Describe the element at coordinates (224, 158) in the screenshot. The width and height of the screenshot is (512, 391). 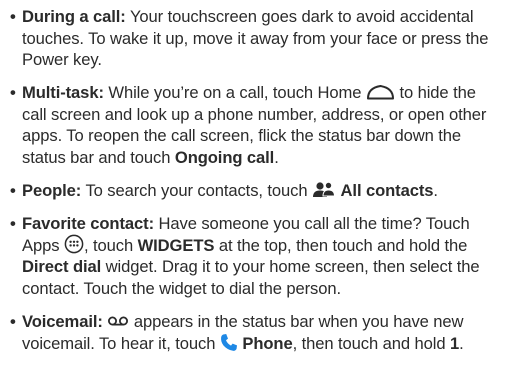
I see `ongoing-call-label: Ongoing call` at that location.